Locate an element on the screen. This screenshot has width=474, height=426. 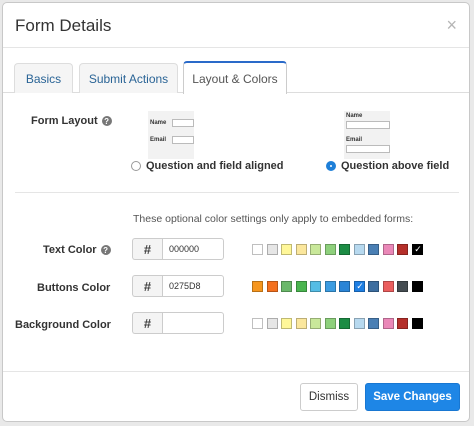
dismiss-button: Dismiss is located at coordinates (329, 397).